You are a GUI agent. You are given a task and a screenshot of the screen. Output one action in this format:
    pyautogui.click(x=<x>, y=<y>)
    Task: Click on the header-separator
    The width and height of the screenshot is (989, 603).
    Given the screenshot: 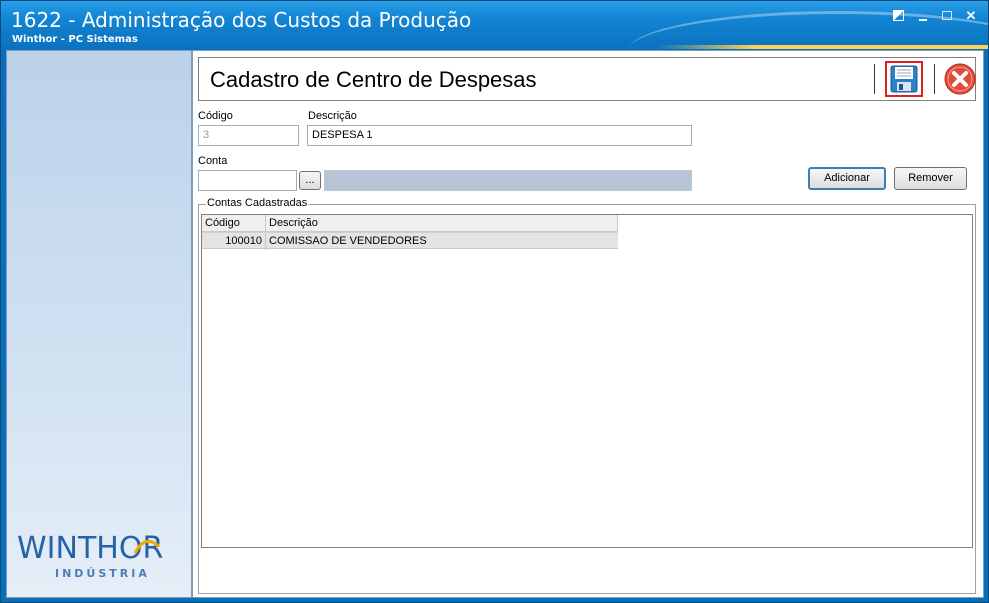 What is the action you would take?
    pyautogui.click(x=874, y=79)
    